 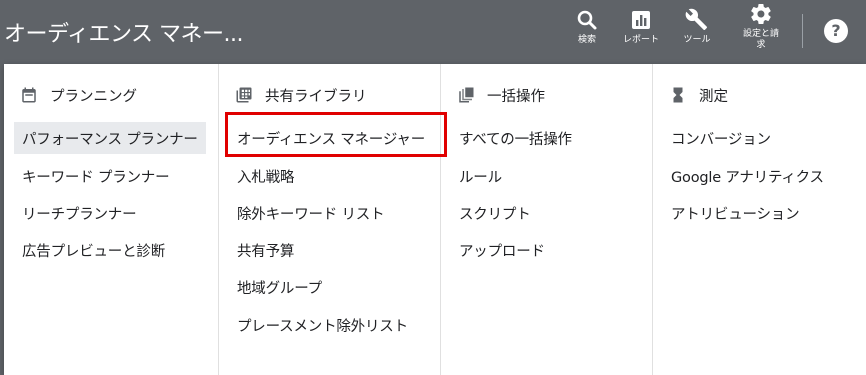 What do you see at coordinates (641, 20) in the screenshot?
I see `report-icon` at bounding box center [641, 20].